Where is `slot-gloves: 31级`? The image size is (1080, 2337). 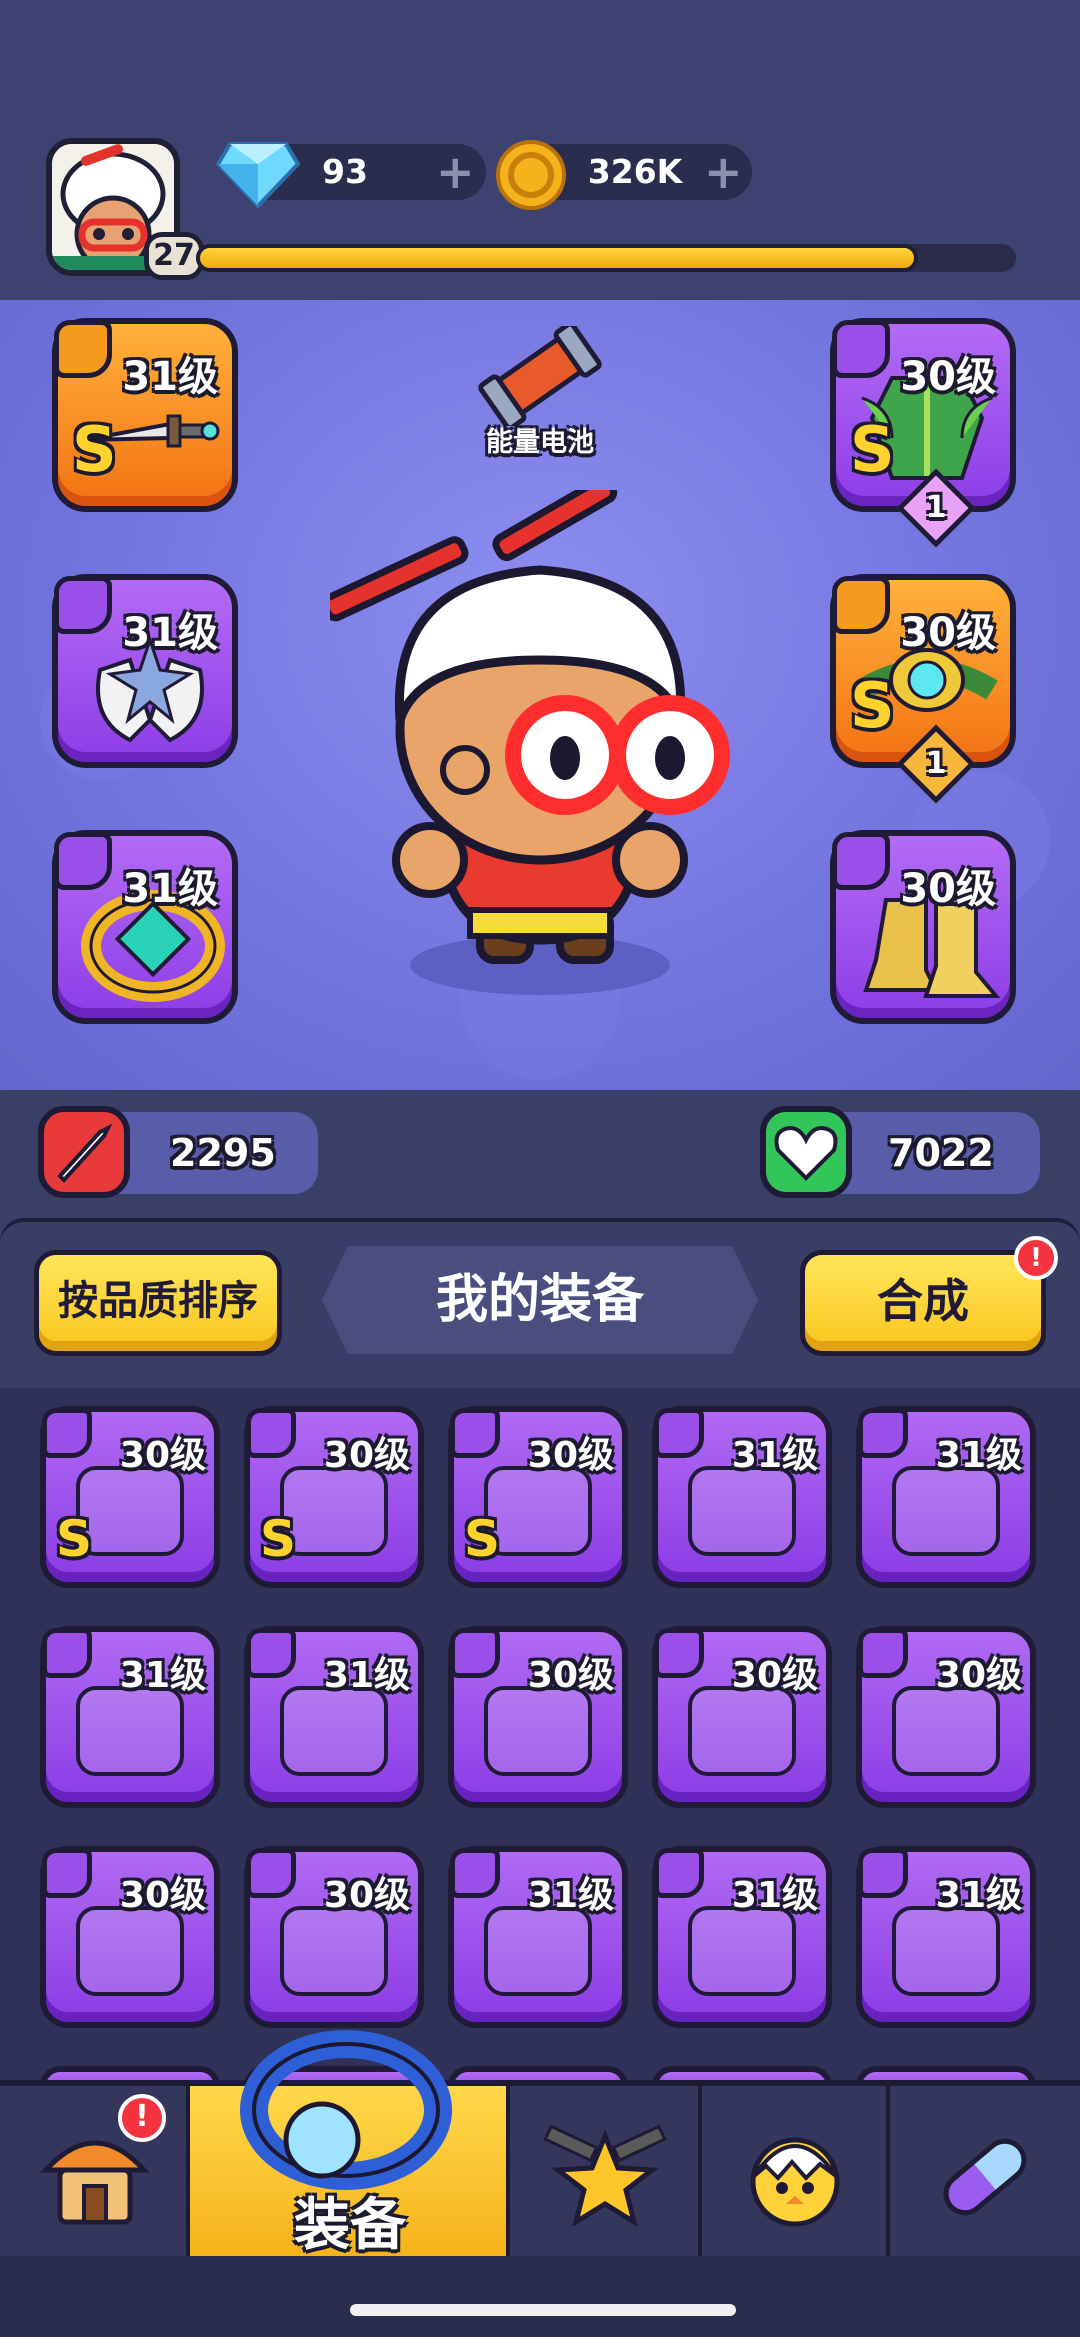
slot-gloves: 31级 is located at coordinates (145, 671).